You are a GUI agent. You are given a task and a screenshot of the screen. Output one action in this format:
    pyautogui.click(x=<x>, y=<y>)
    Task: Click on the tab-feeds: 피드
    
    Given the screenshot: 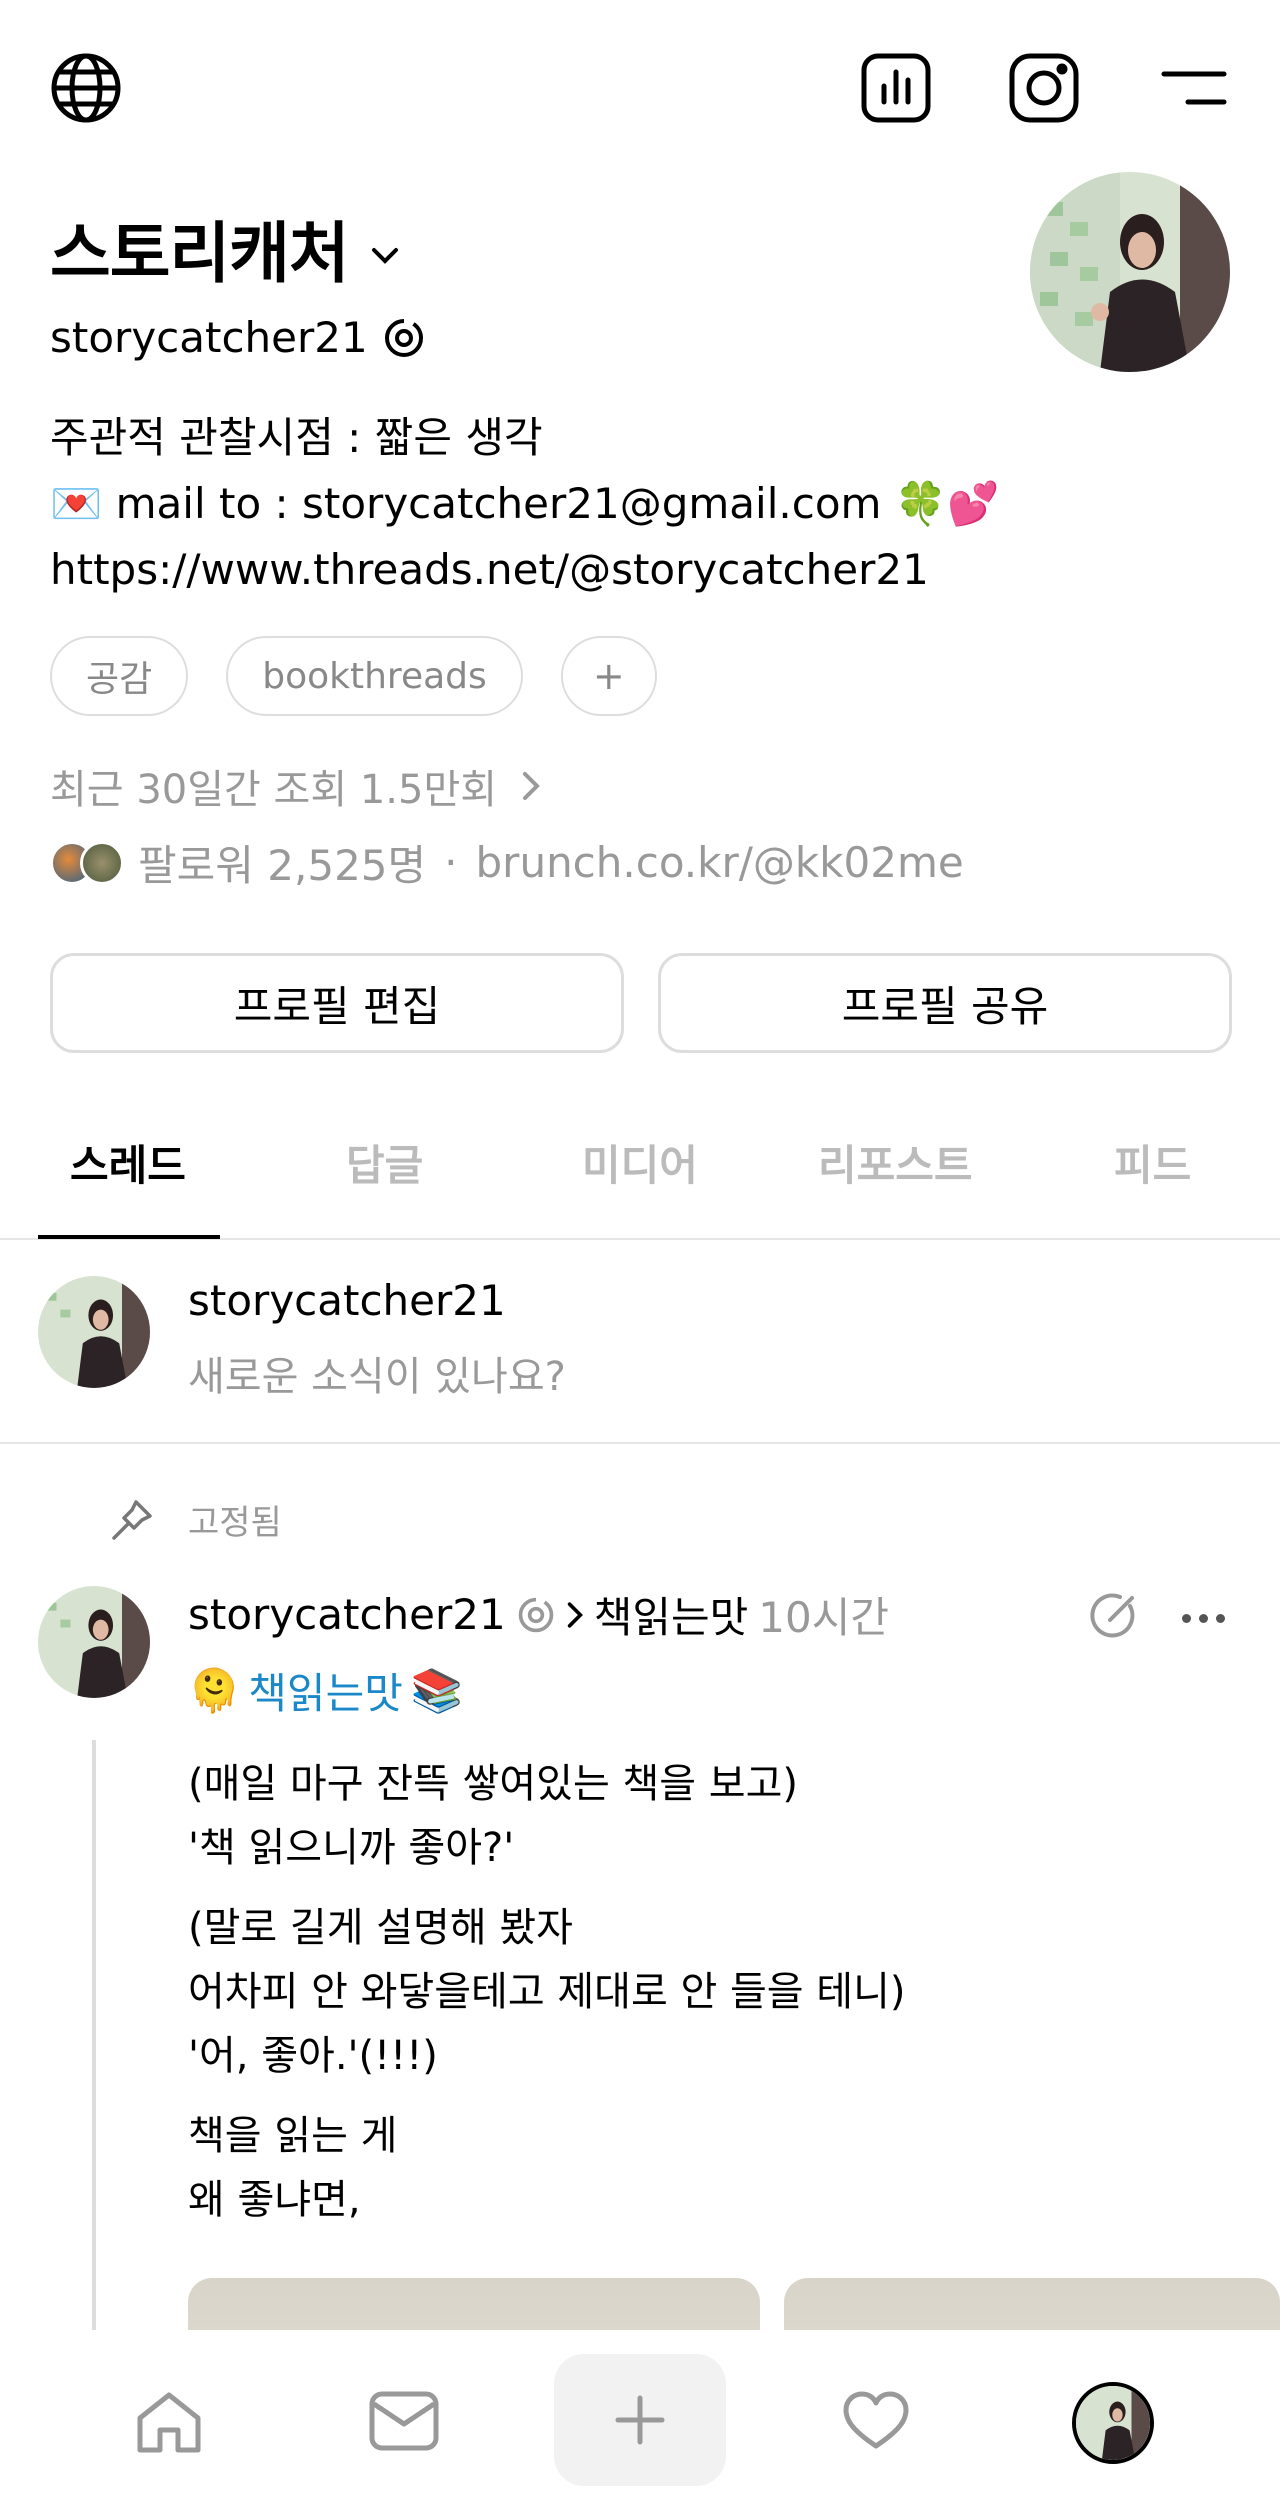 What is the action you would take?
    pyautogui.click(x=1152, y=1162)
    